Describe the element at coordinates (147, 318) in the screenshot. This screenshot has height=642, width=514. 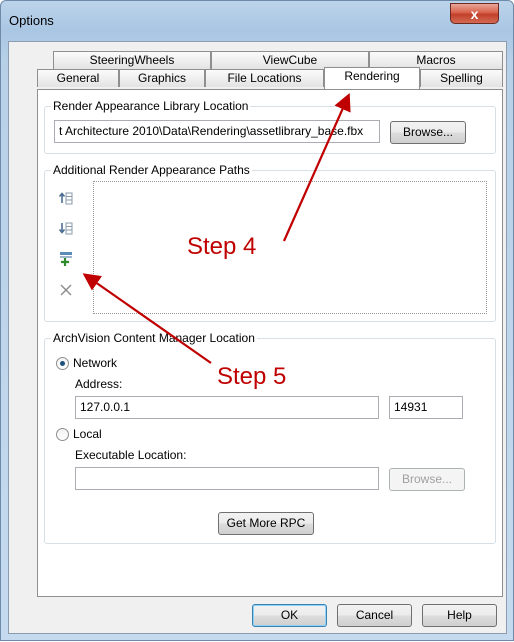
I see `step5-arrow` at that location.